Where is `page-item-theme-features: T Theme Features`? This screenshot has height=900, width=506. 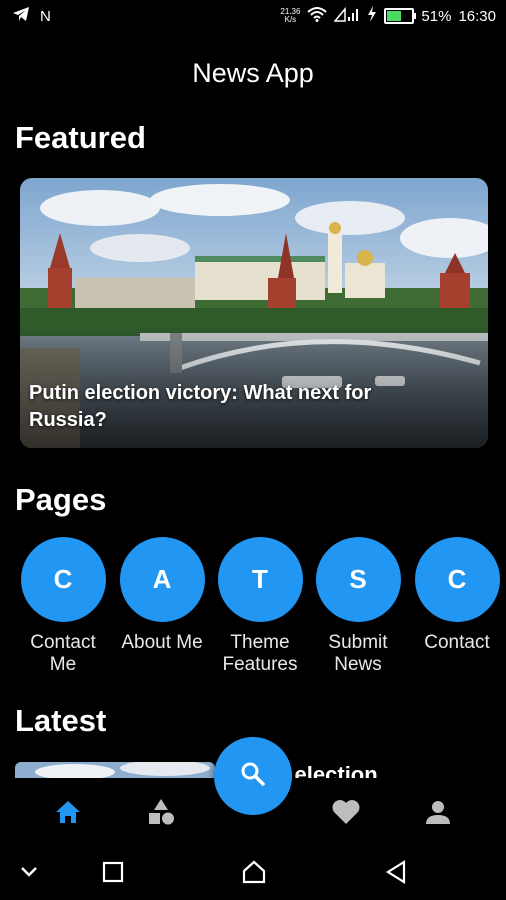
page-item-theme-features: T Theme Features is located at coordinates (260, 606).